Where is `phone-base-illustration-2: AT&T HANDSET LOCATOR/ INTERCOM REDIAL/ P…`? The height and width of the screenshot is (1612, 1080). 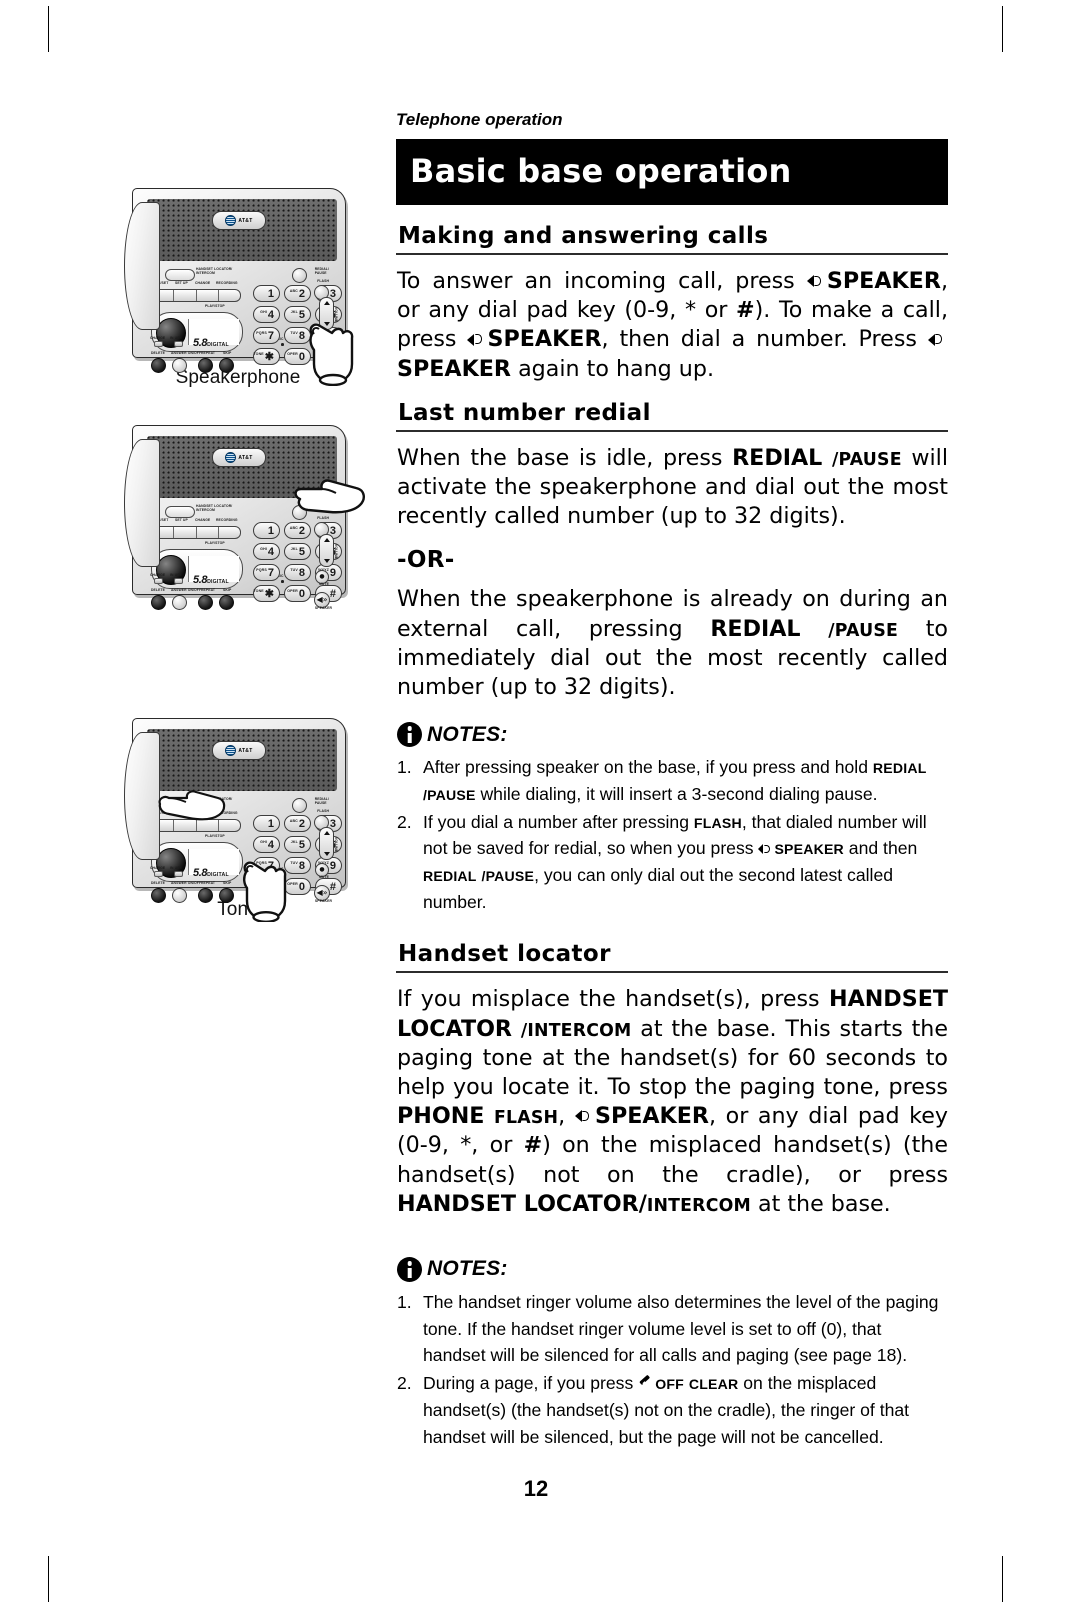 phone-base-illustration-2: AT&T HANDSET LOCATOR/ INTERCOM REDIAL/ P… is located at coordinates (244, 513).